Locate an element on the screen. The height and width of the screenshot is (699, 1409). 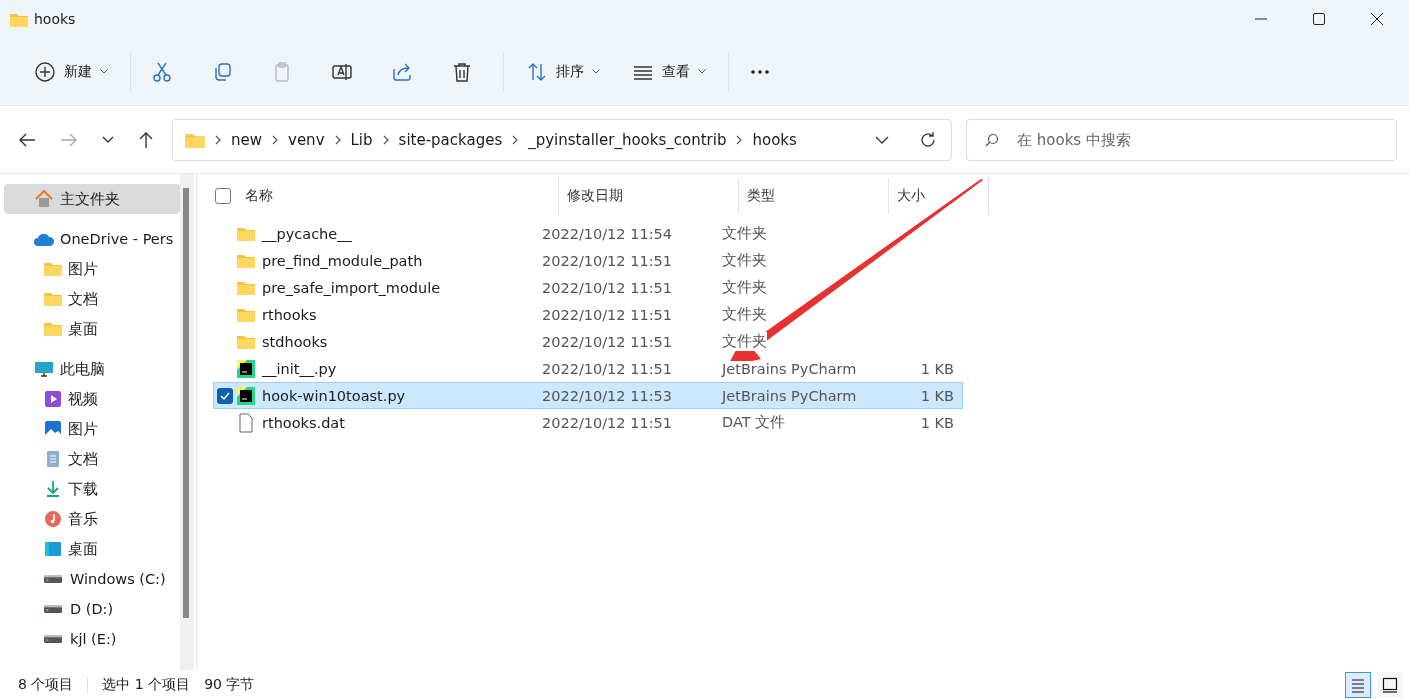
tiles-icon is located at coordinates (1390, 684).